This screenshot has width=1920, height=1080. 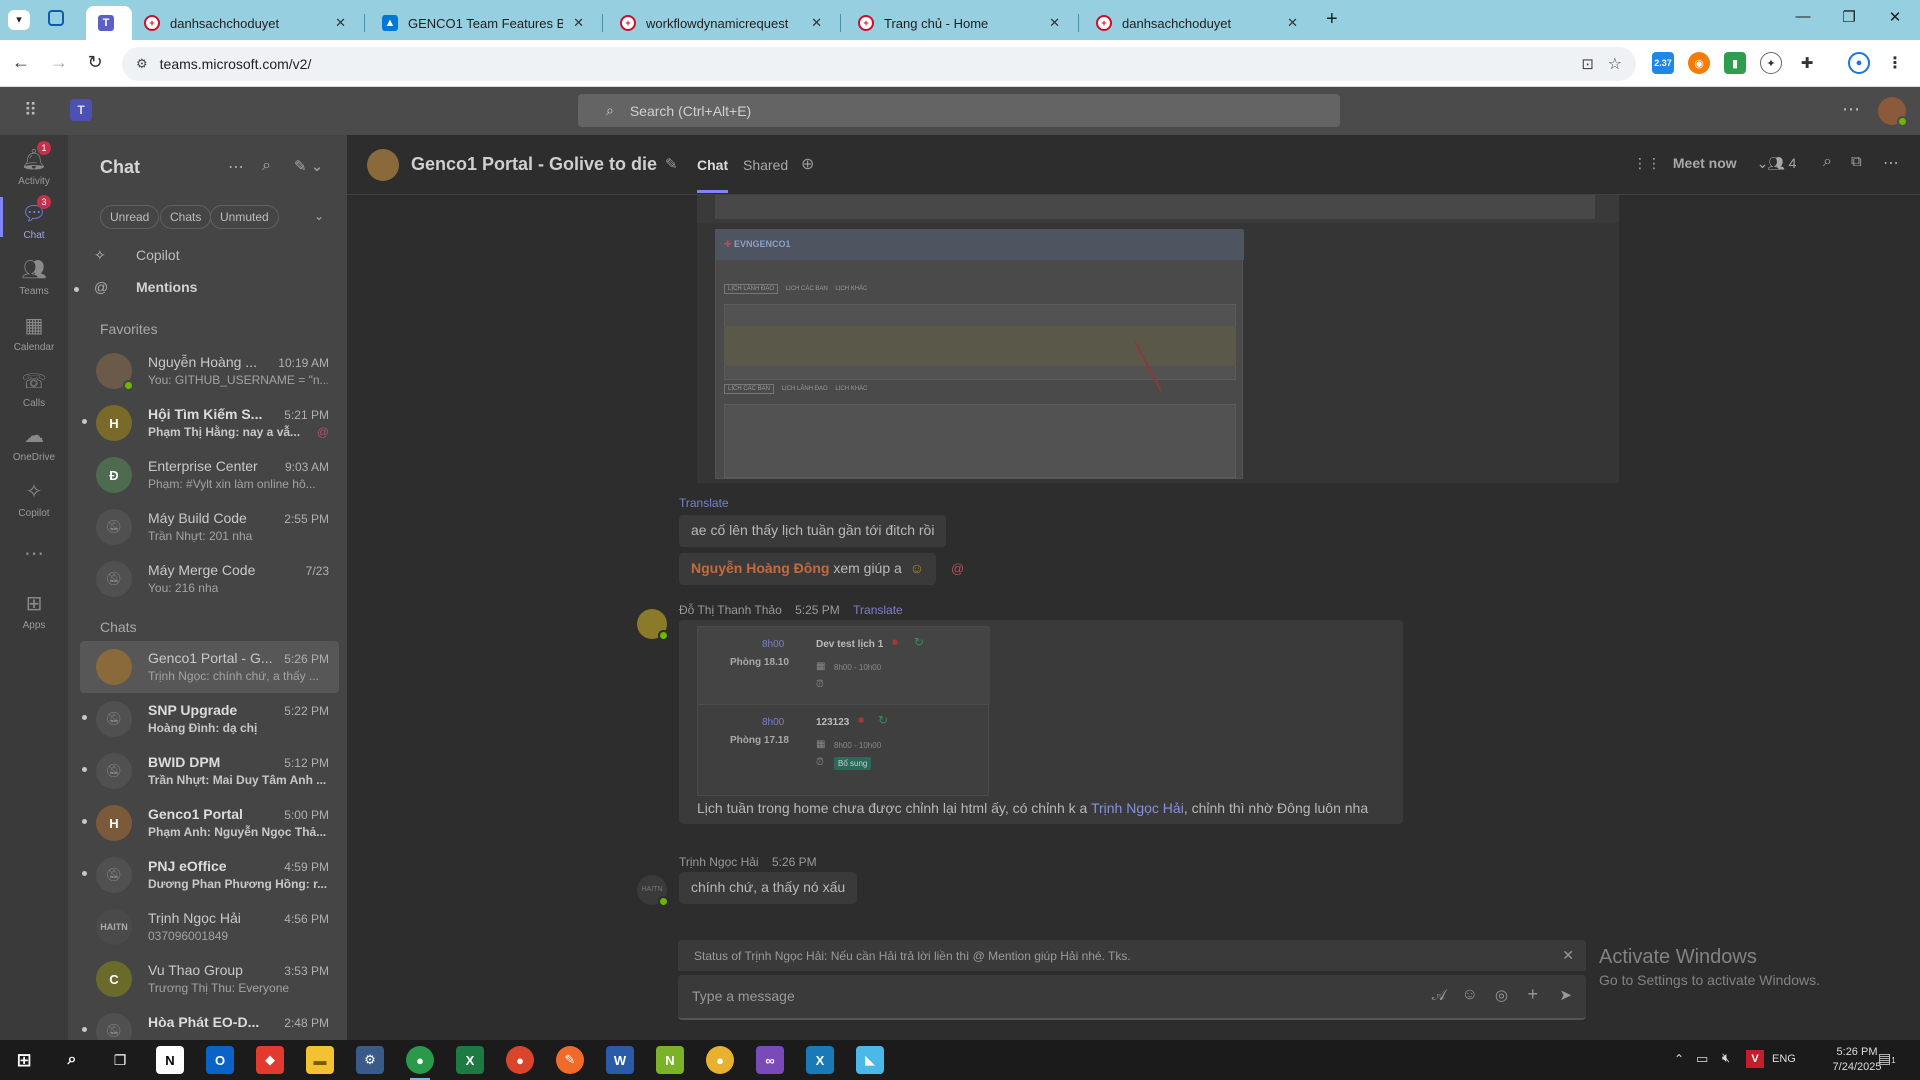 What do you see at coordinates (670, 1060) in the screenshot?
I see `notepad-plus-icon: N` at bounding box center [670, 1060].